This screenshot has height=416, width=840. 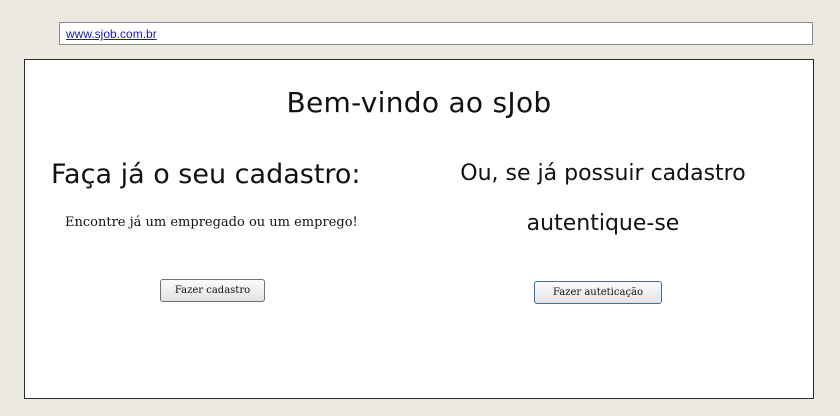 I want to click on auth-heading-line1: Ou, se já possuir cadastro, so click(x=603, y=173).